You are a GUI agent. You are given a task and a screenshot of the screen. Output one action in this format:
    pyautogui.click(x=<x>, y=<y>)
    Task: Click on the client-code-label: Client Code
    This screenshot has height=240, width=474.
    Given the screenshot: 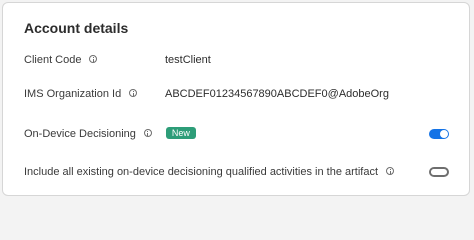 What is the action you would take?
    pyautogui.click(x=53, y=60)
    